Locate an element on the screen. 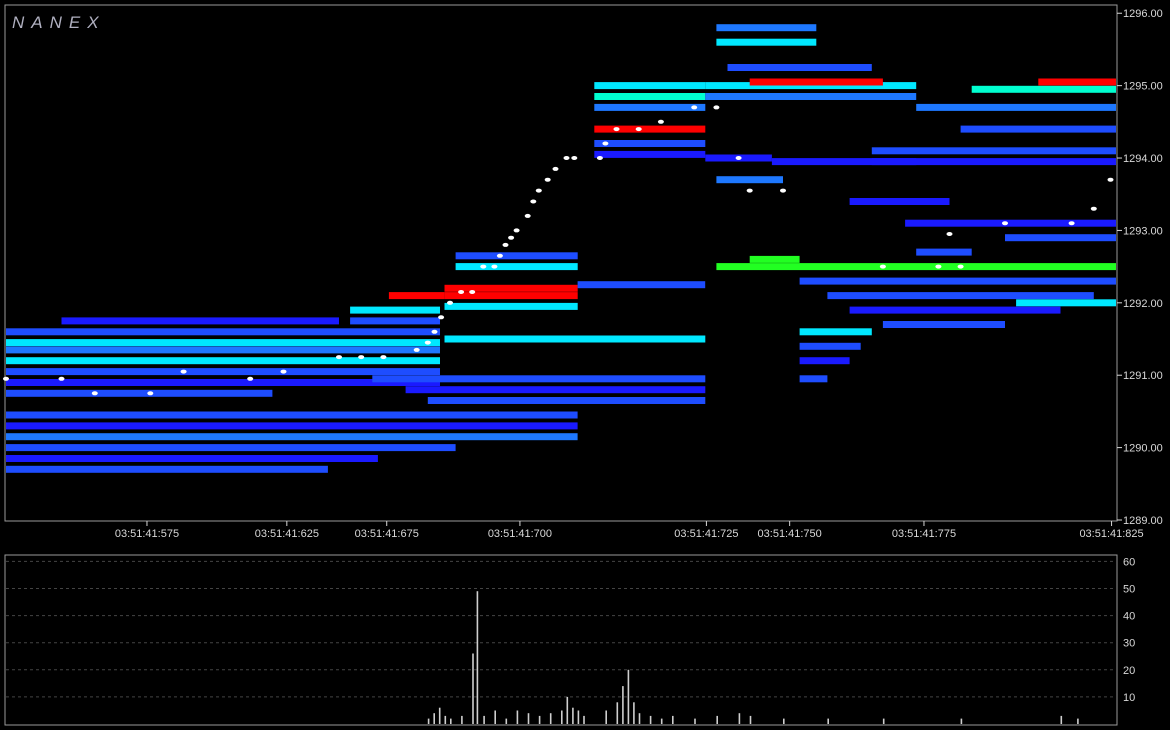 Image resolution: width=1170 pixels, height=730 pixels. time-tick-label: 03:51:41:625 is located at coordinates (287, 534).